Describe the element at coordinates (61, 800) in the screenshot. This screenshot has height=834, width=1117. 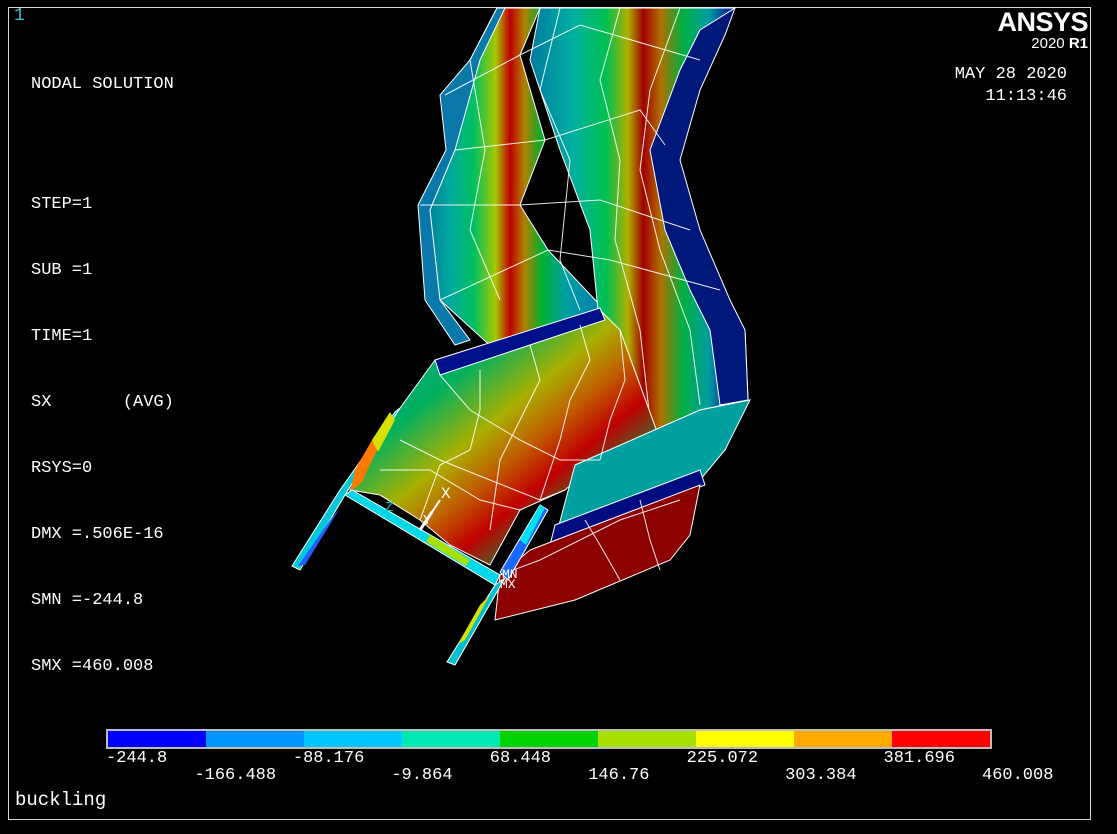
I see `plot-title: buckling` at that location.